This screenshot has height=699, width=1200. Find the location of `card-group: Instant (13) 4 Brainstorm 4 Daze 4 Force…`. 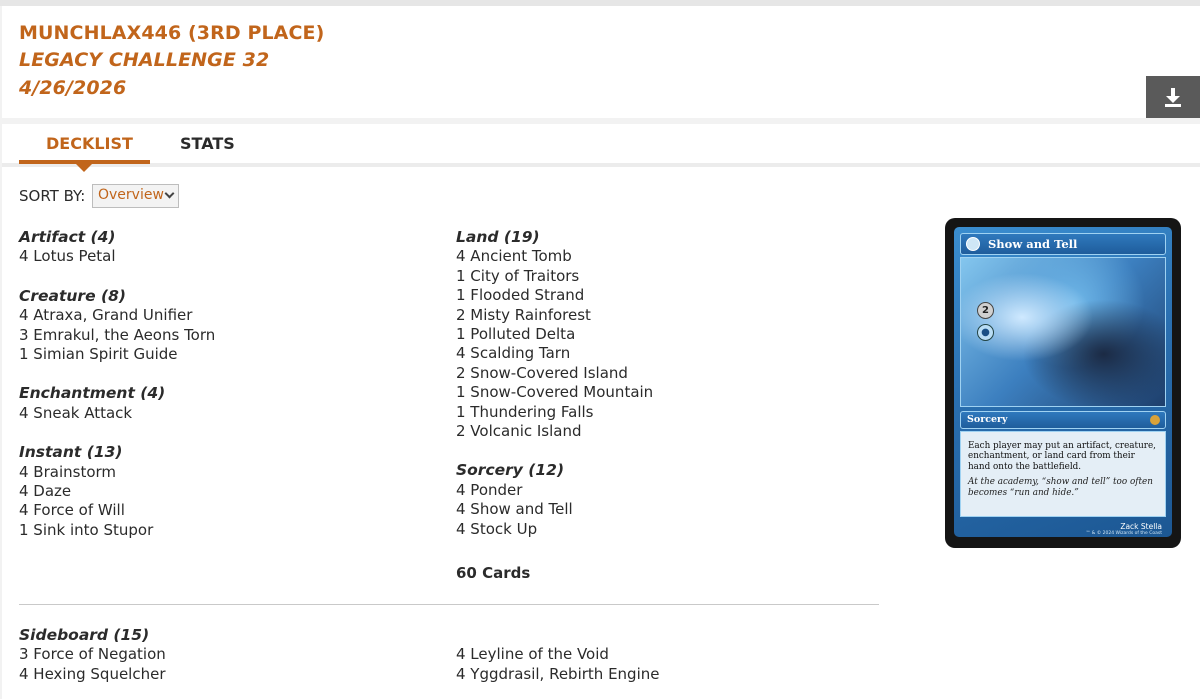

card-group: Instant (13) 4 Brainstorm 4 Daze 4 Force… is located at coordinates (219, 491).